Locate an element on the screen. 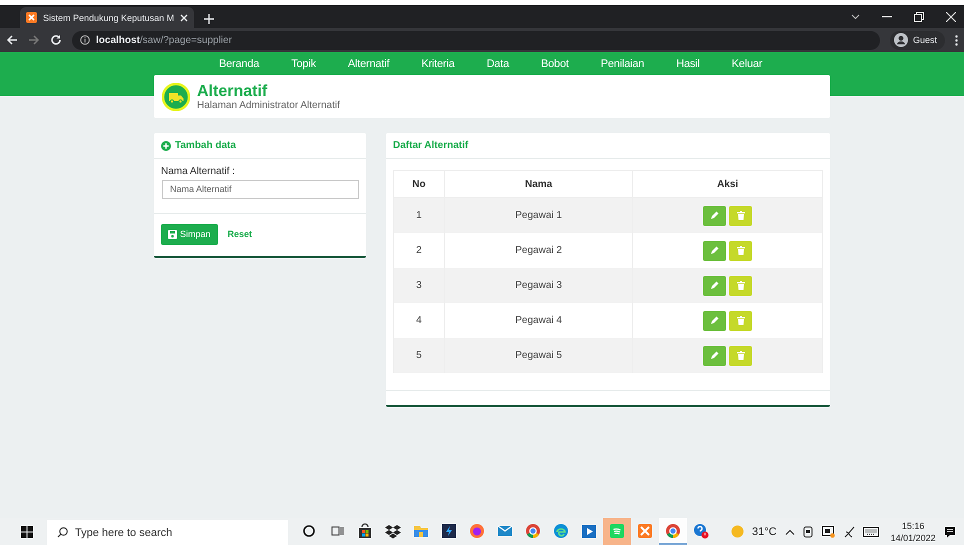  avatar-icon is located at coordinates (901, 40).